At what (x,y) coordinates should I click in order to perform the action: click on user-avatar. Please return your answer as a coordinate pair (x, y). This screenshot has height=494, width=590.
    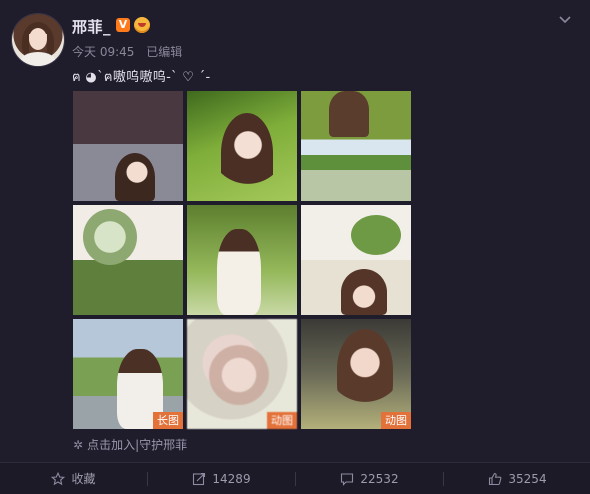
    Looking at the image, I should click on (38, 40).